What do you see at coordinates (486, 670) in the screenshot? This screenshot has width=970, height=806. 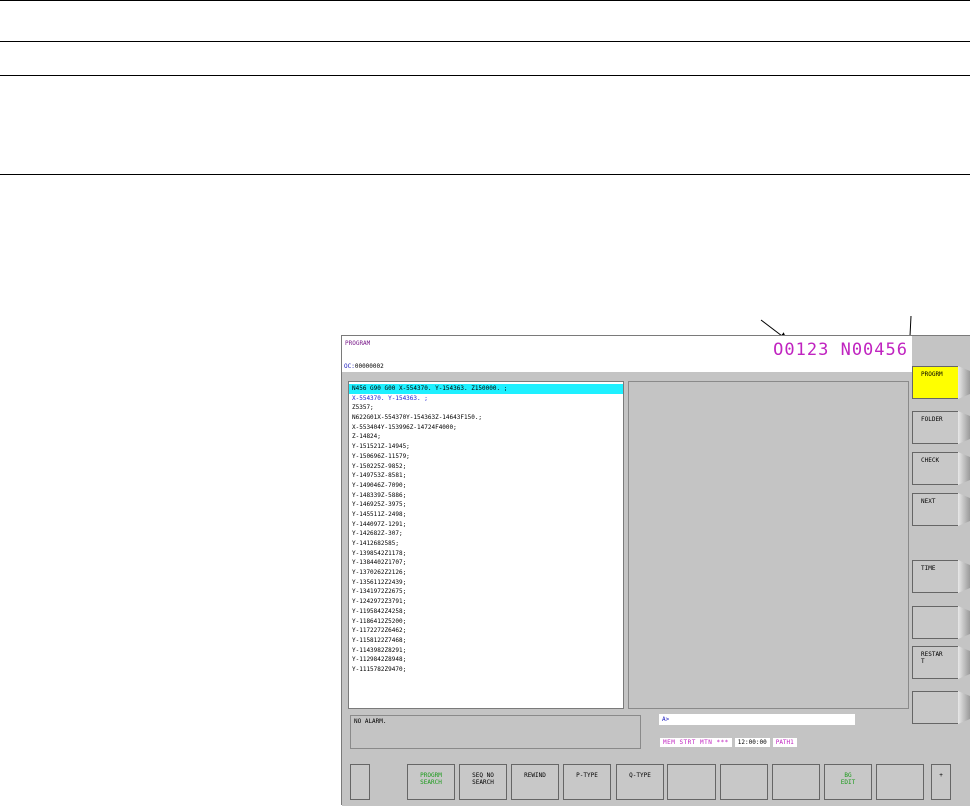 I see `program-line: Y-1115782Z9470;` at bounding box center [486, 670].